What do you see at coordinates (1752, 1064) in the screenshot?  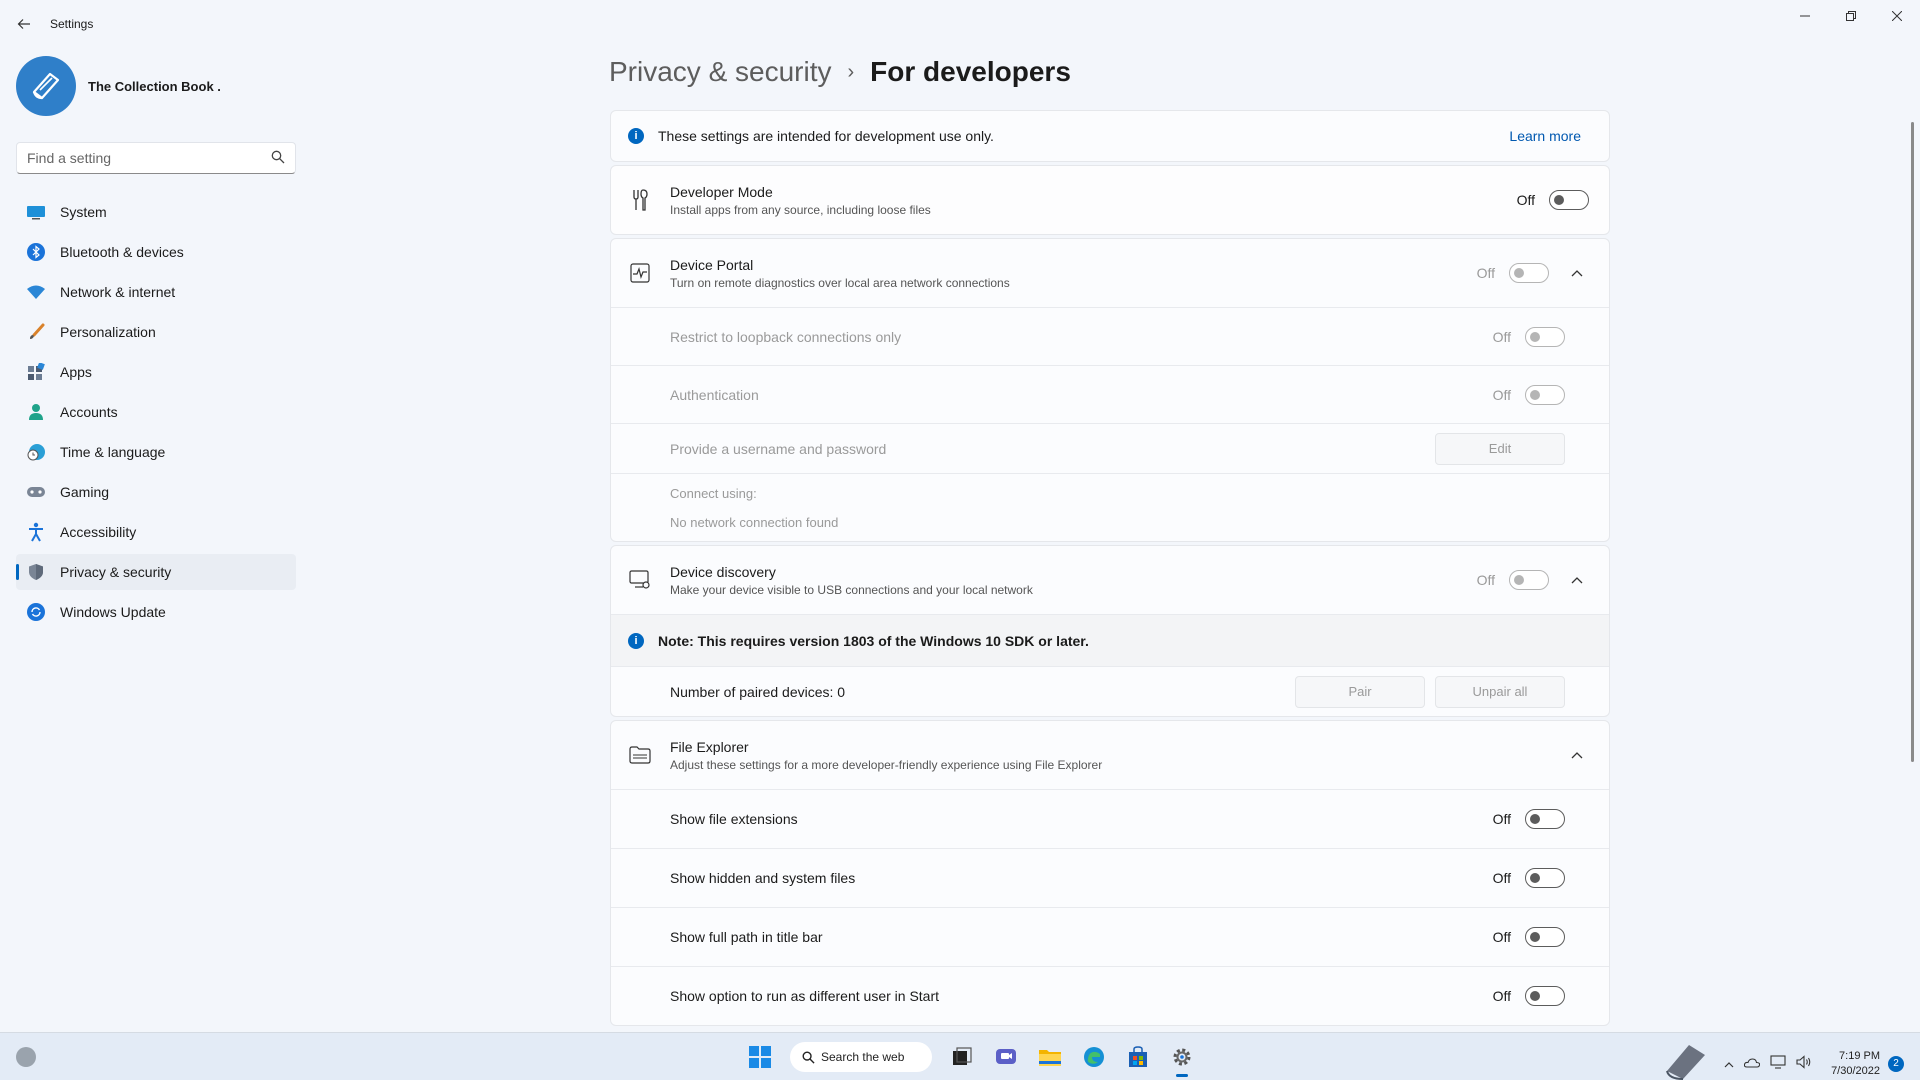 I see `onedrive-icon` at bounding box center [1752, 1064].